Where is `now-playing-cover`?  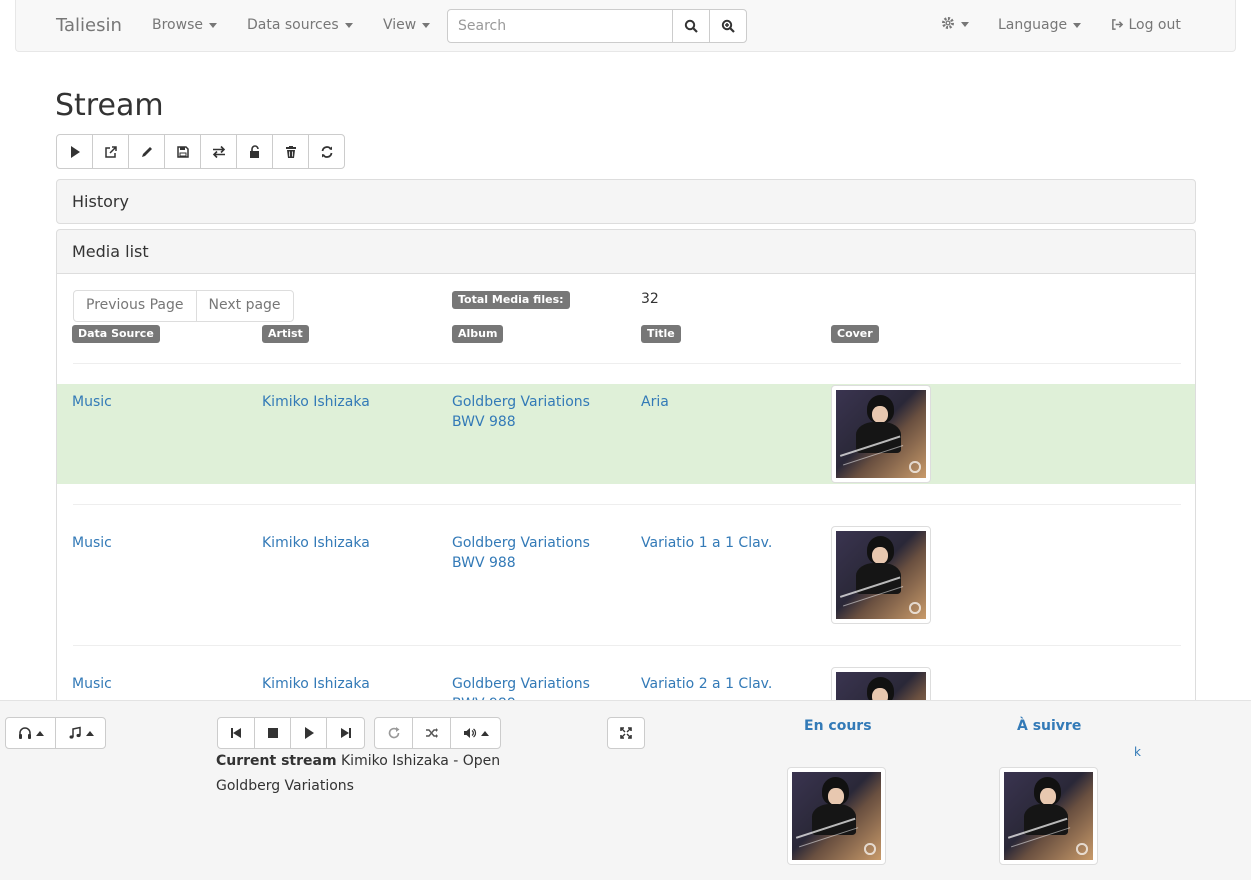 now-playing-cover is located at coordinates (836, 816).